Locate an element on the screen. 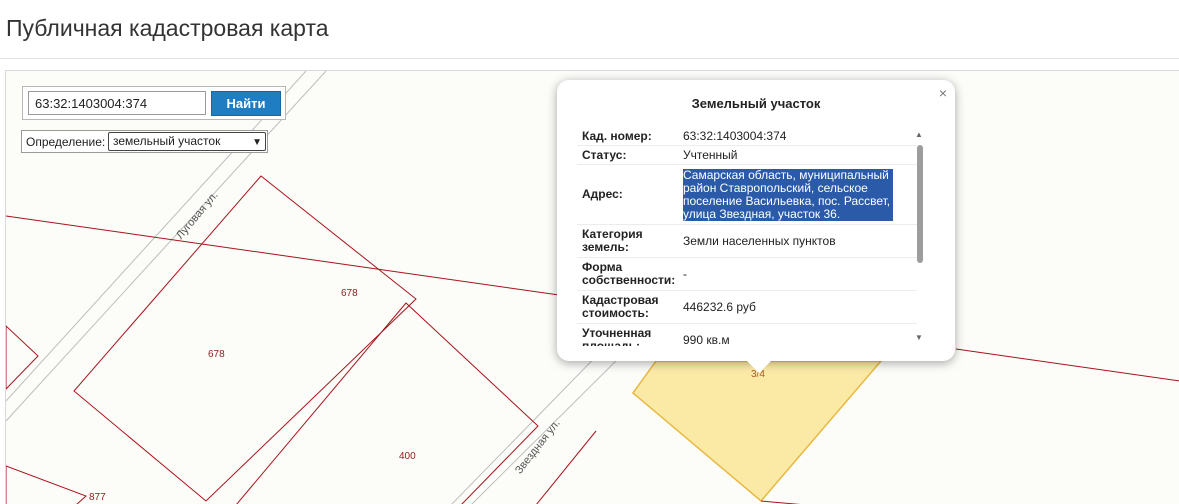 Image resolution: width=1179 pixels, height=504 pixels. scrollbar-thumb is located at coordinates (920, 204).